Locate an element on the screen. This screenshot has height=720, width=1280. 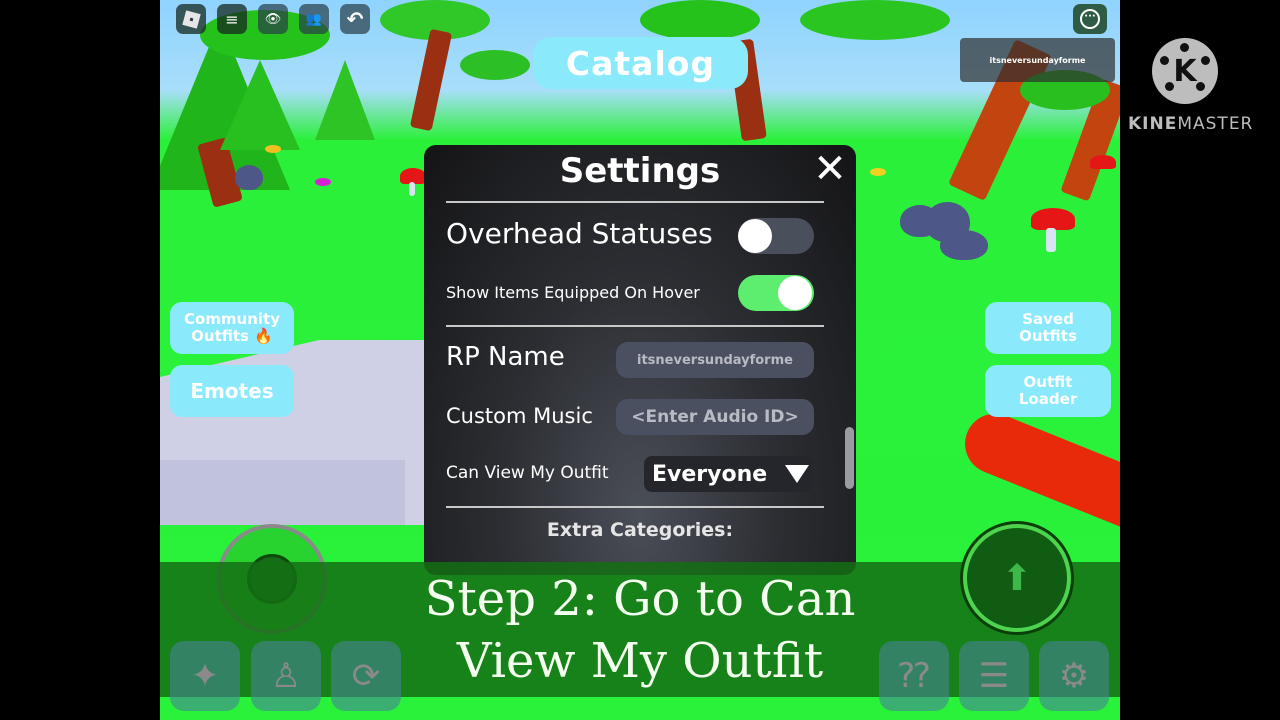
letterbox-left is located at coordinates (80, 360).